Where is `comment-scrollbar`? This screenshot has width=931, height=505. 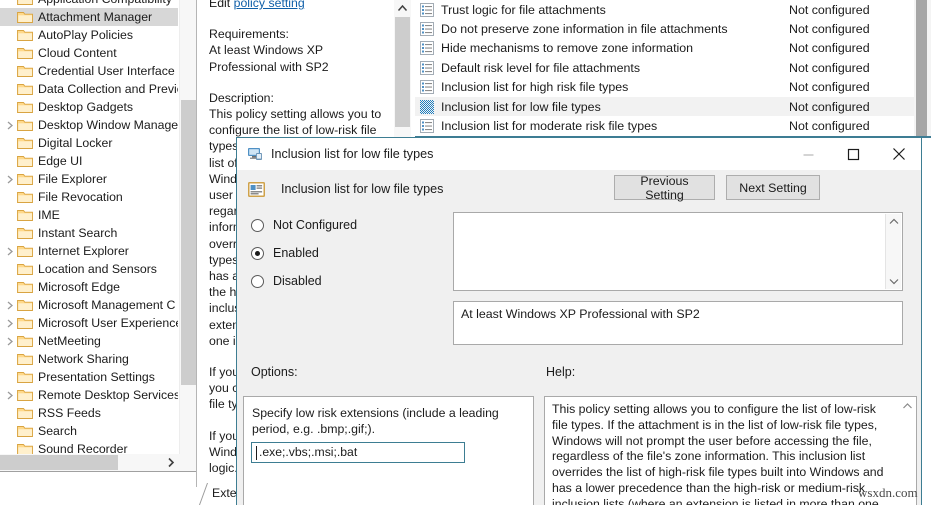
comment-scrollbar is located at coordinates (893, 251).